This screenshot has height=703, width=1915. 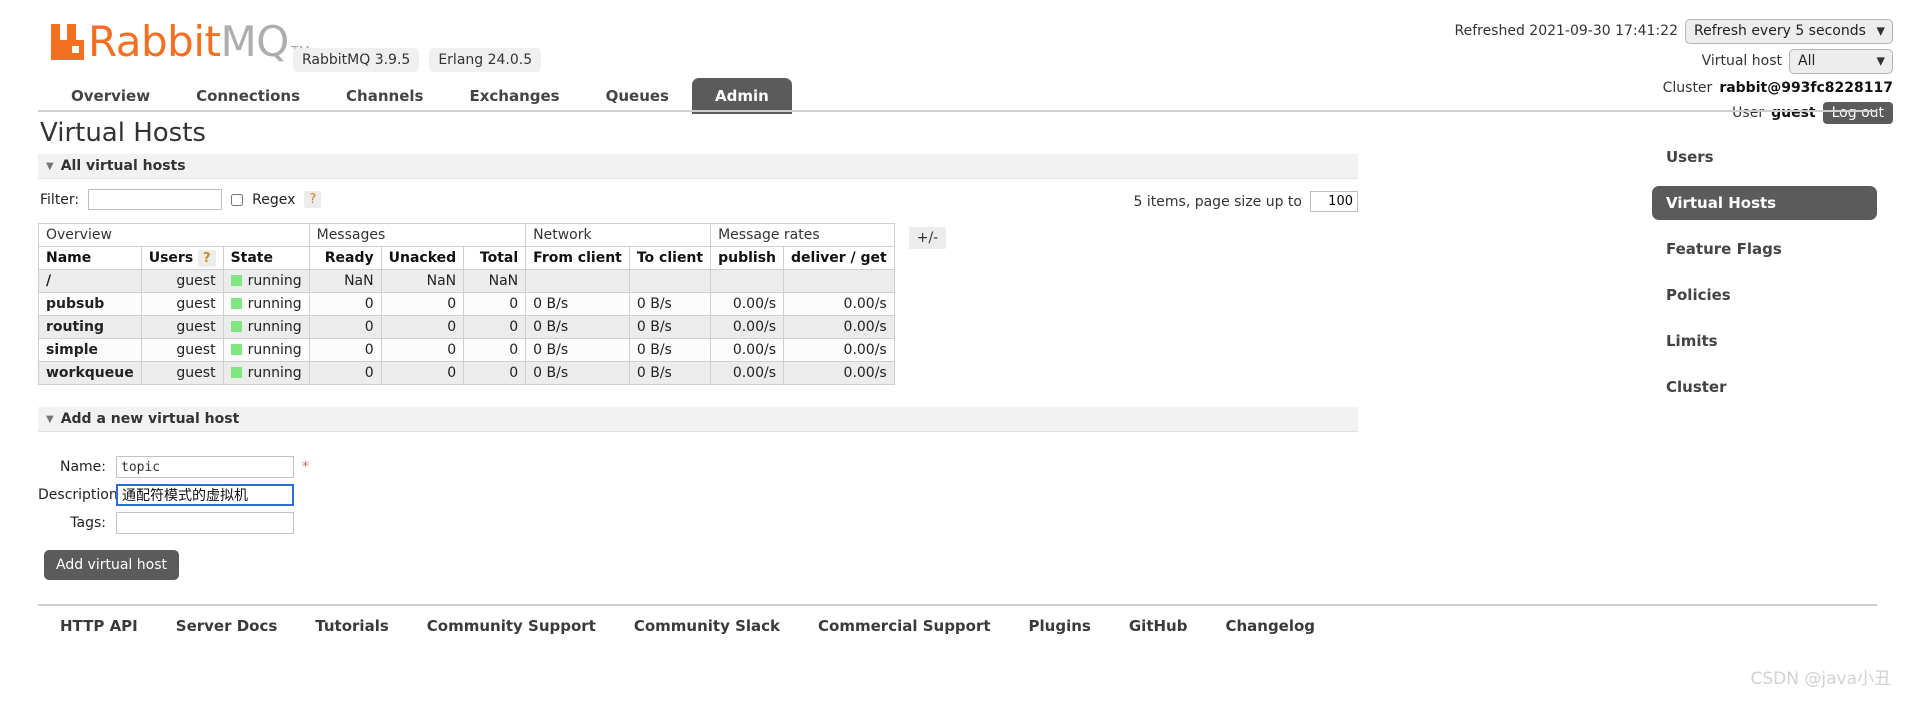 I want to click on tab-connections: Connections, so click(x=248, y=96).